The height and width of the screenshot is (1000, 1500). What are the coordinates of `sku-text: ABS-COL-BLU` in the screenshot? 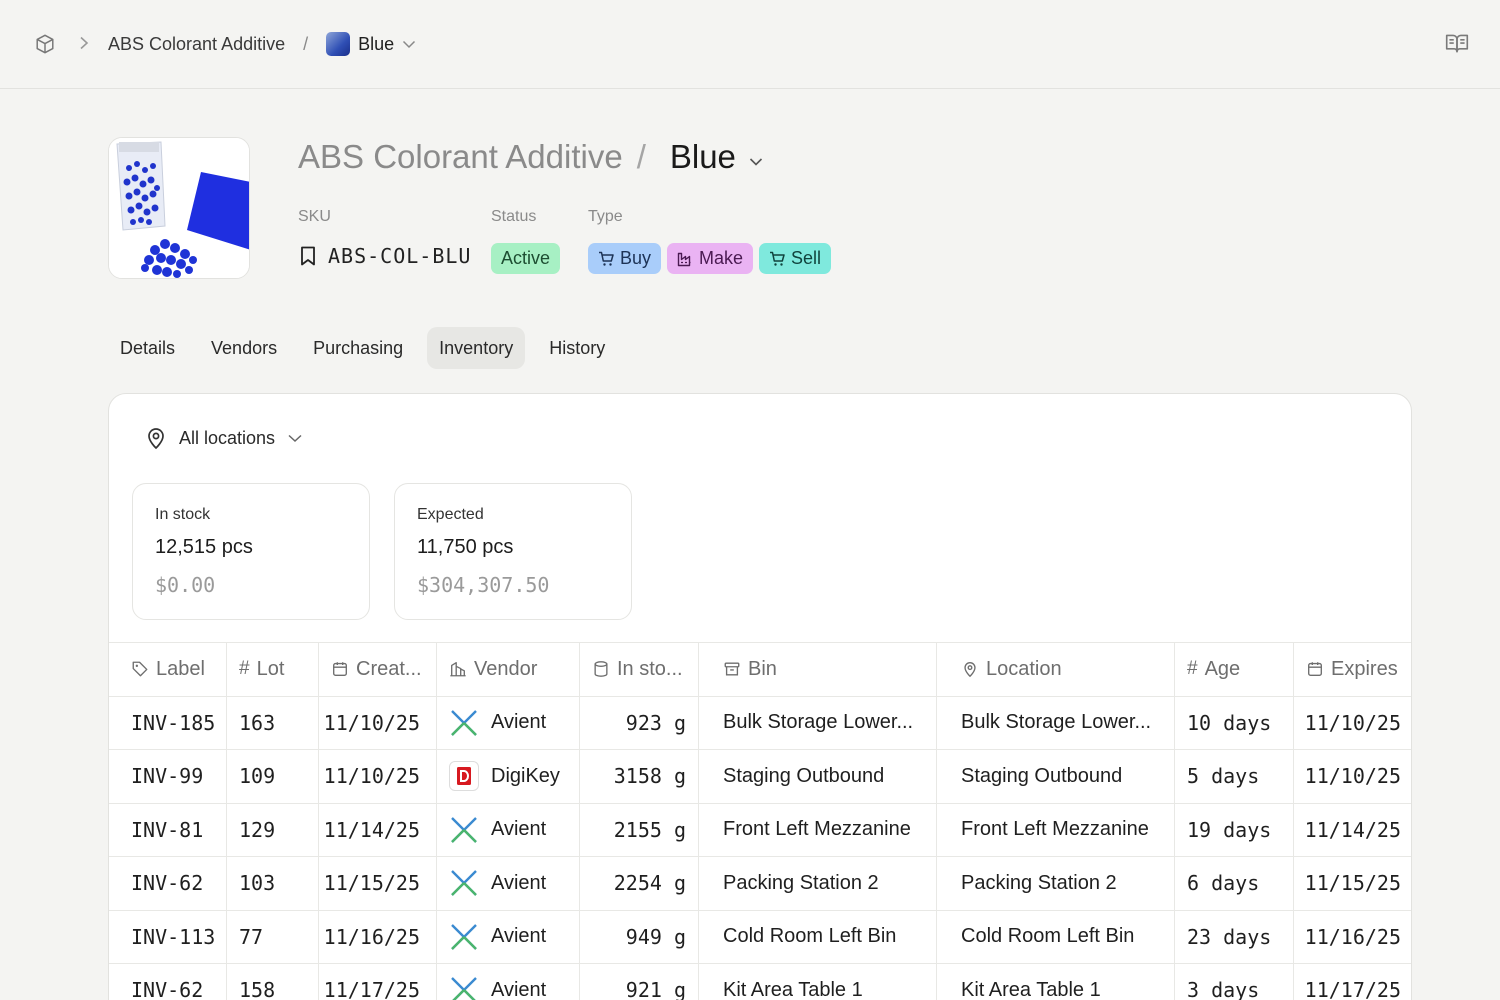 It's located at (400, 256).